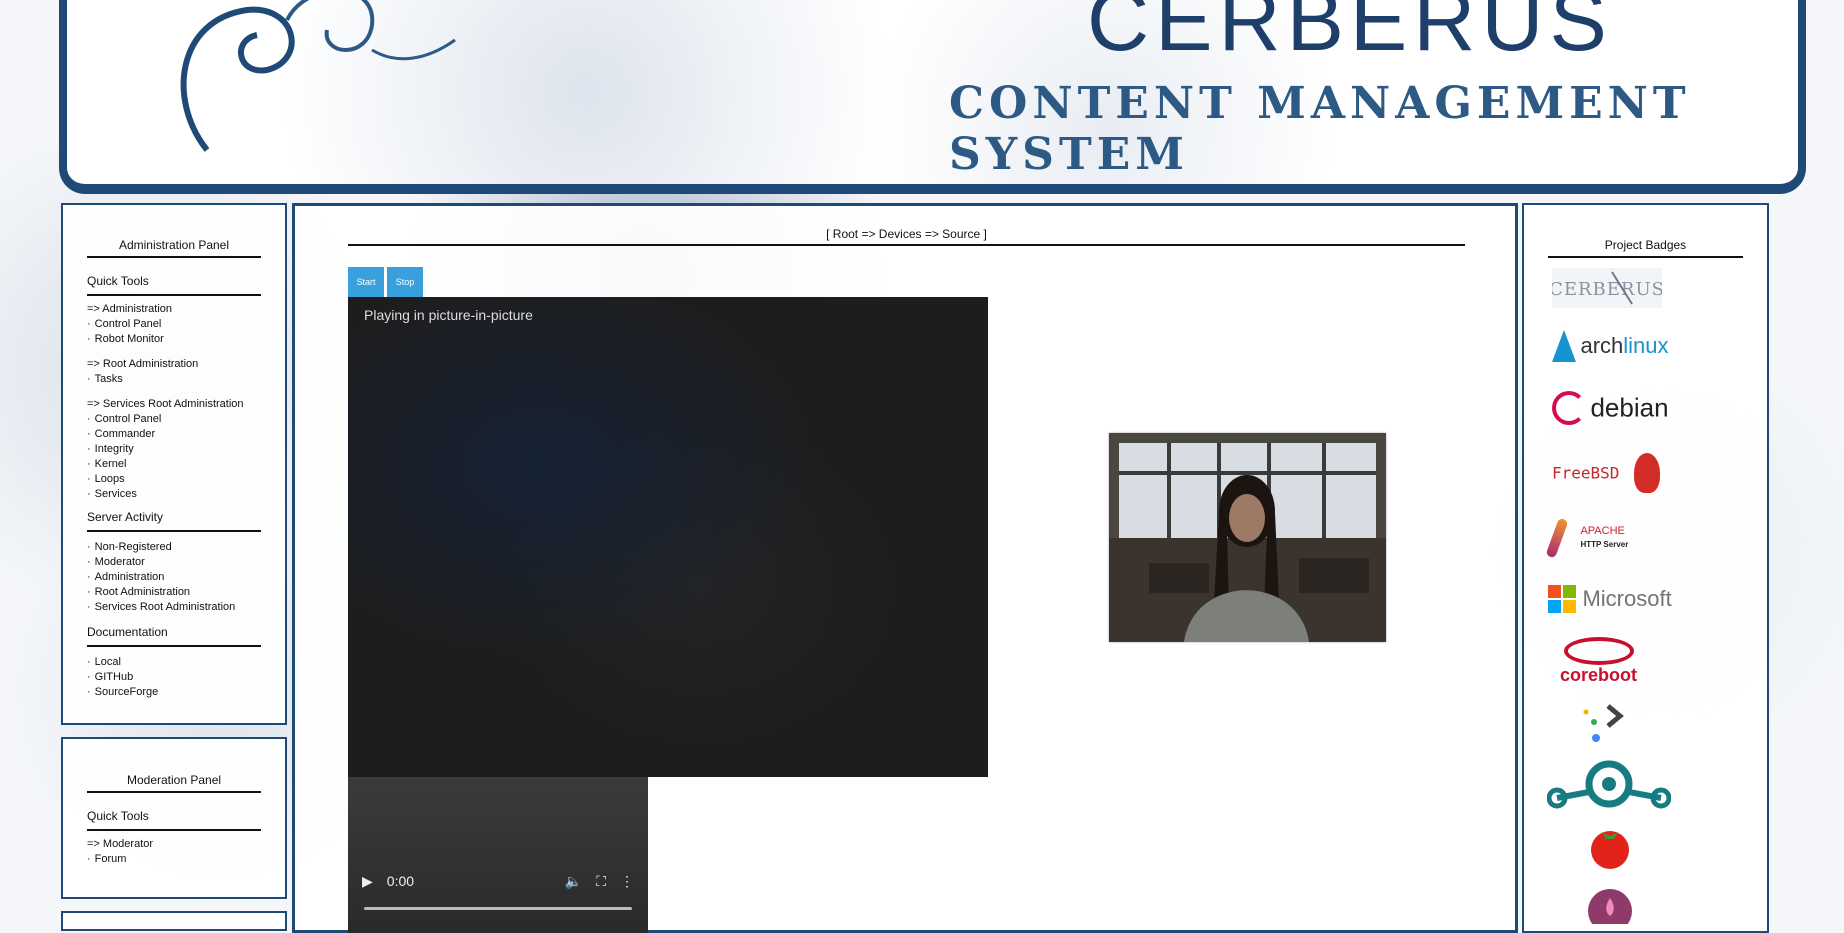  What do you see at coordinates (174, 521) in the screenshot?
I see `section-title-server-activity: Server Activity` at bounding box center [174, 521].